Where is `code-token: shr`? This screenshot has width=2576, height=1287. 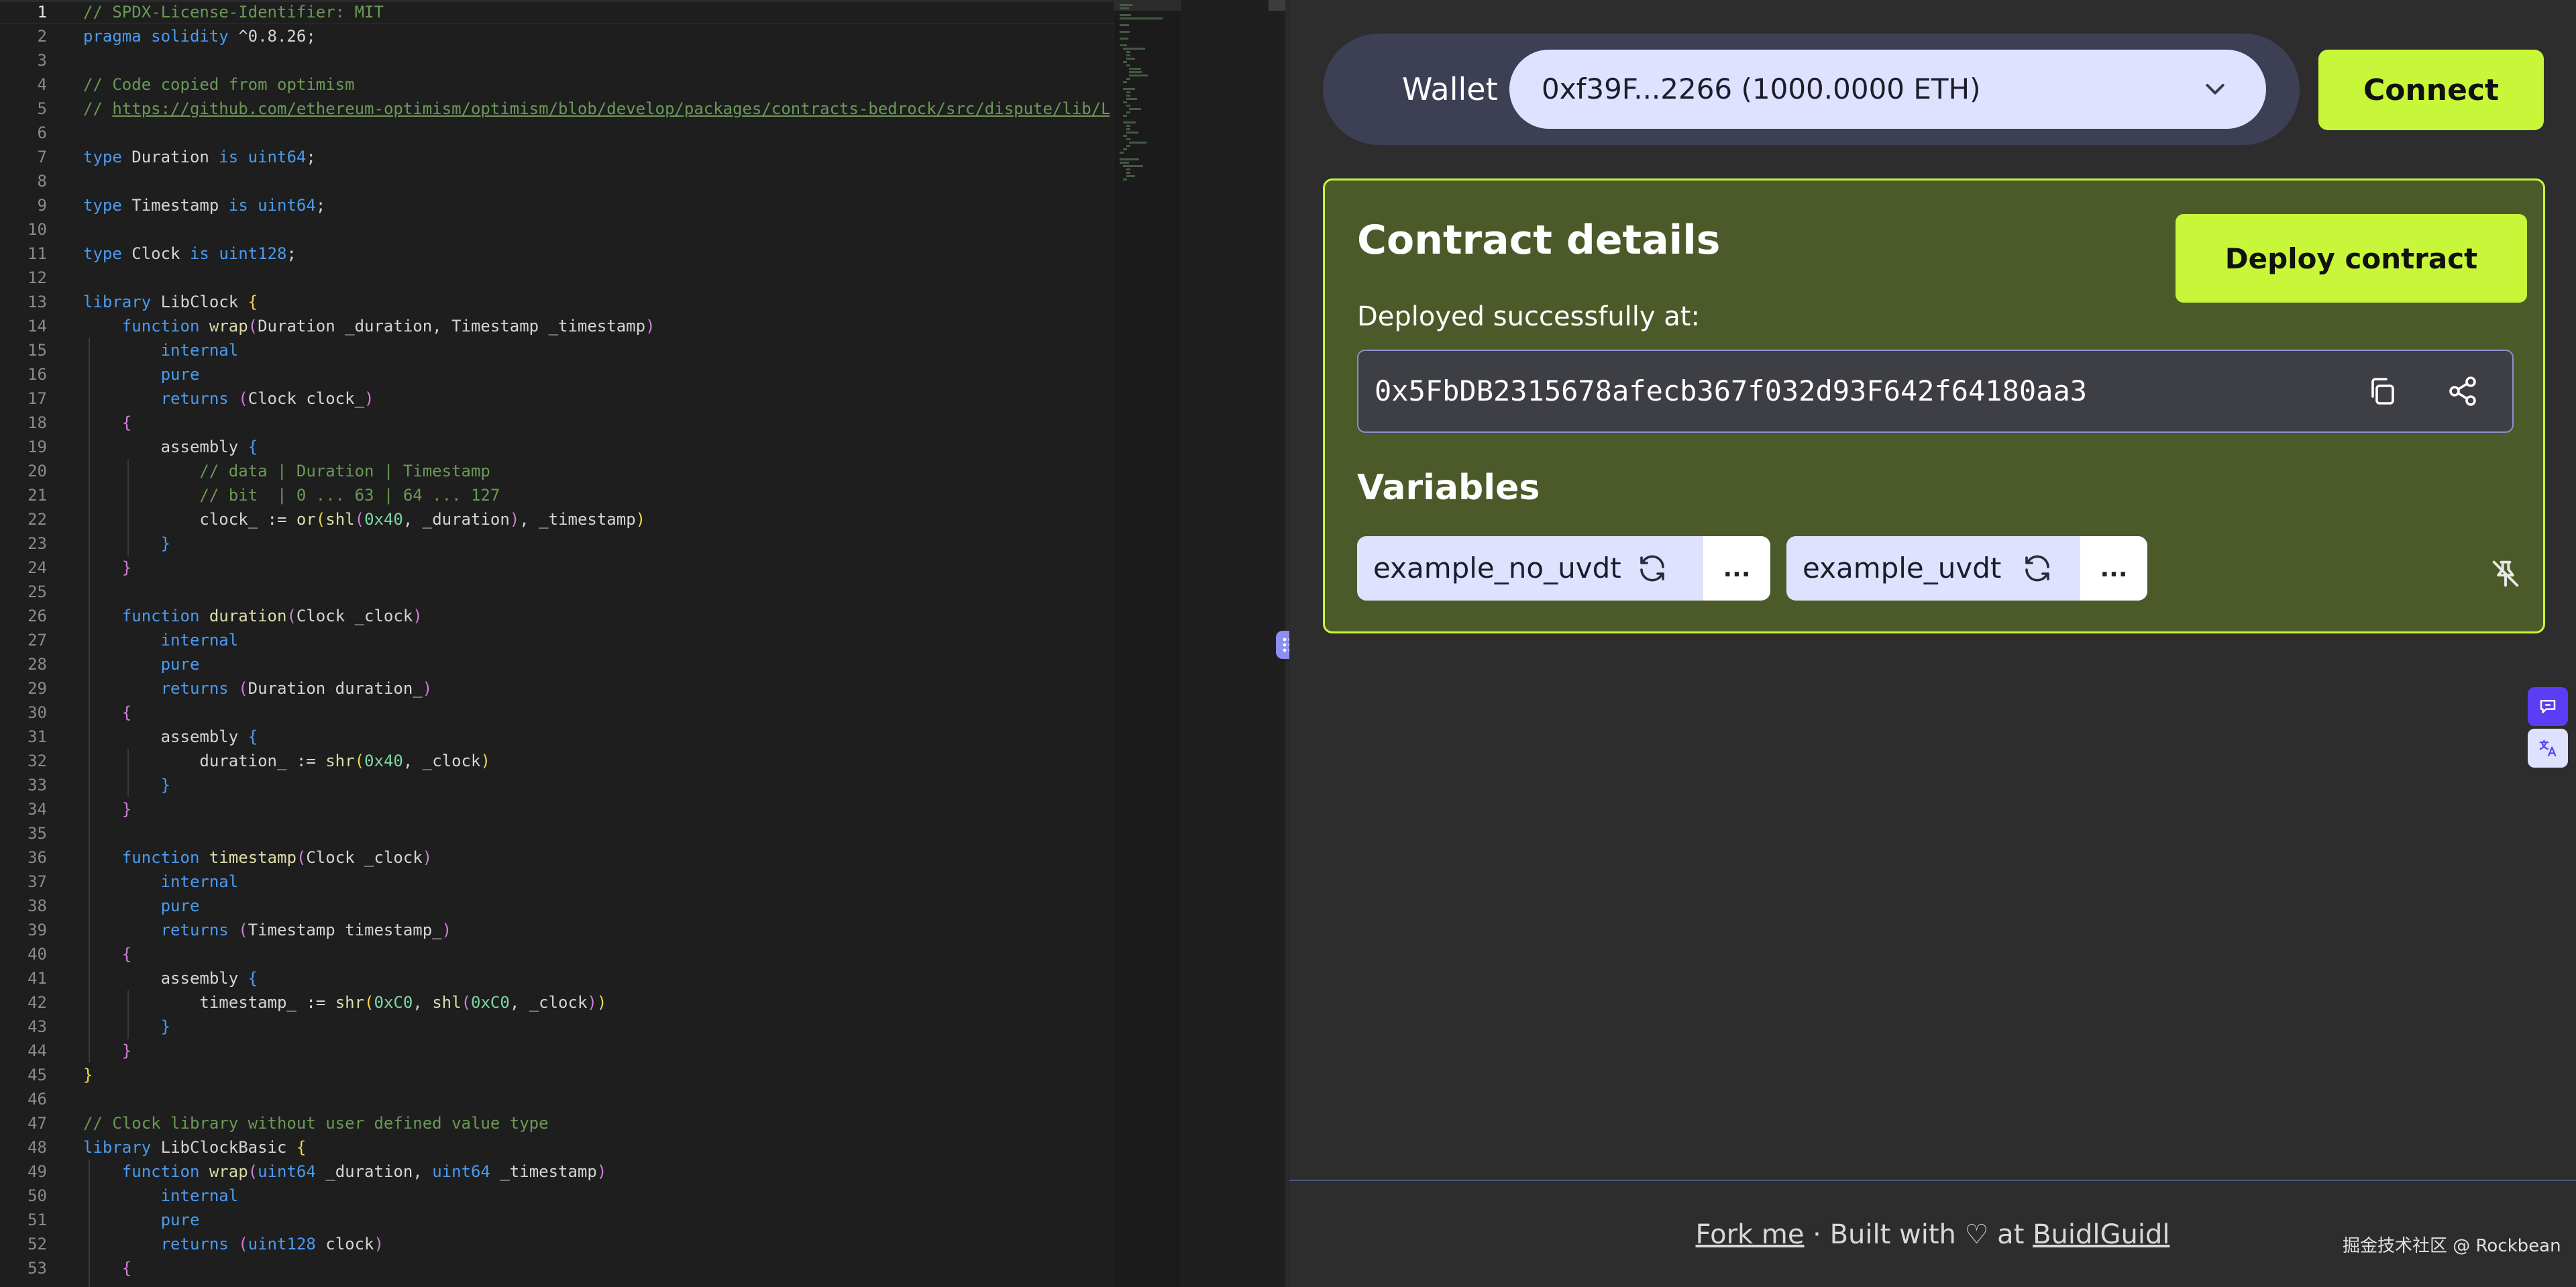
code-token: shr is located at coordinates (340, 761).